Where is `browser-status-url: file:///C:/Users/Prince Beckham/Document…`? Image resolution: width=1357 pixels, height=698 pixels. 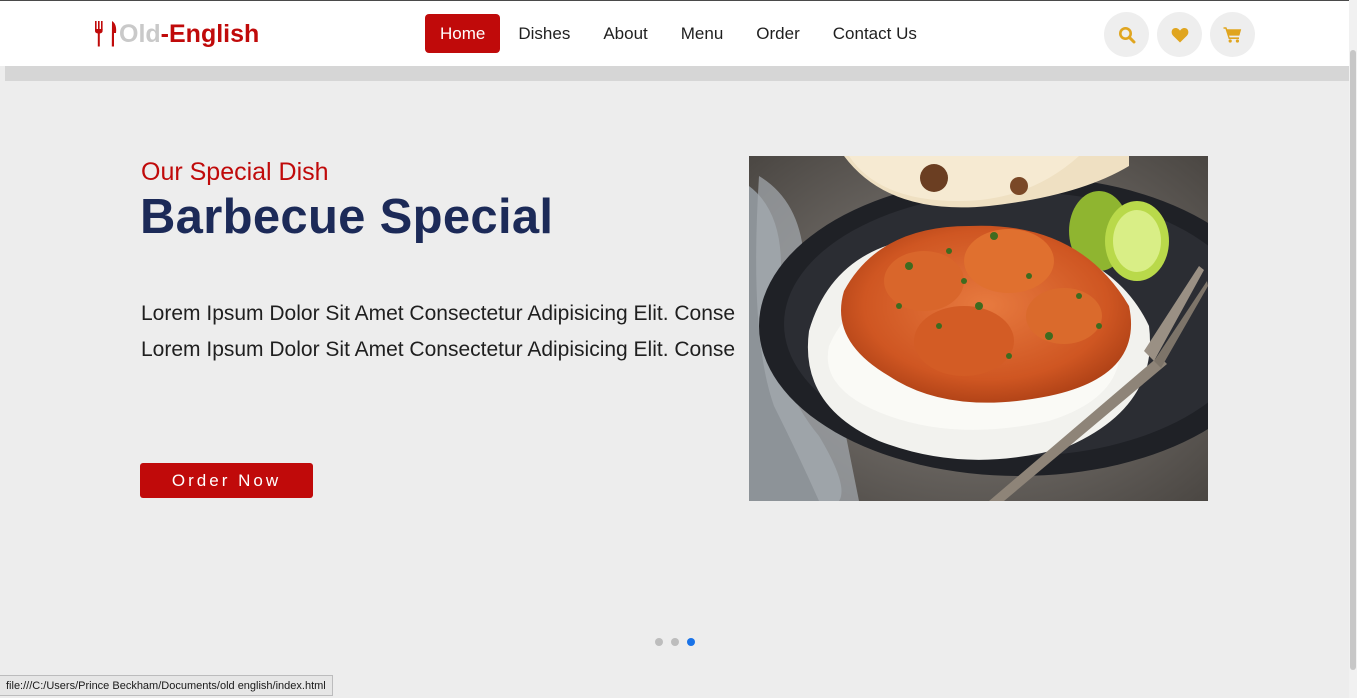 browser-status-url: file:///C:/Users/Prince Beckham/Document… is located at coordinates (166, 685).